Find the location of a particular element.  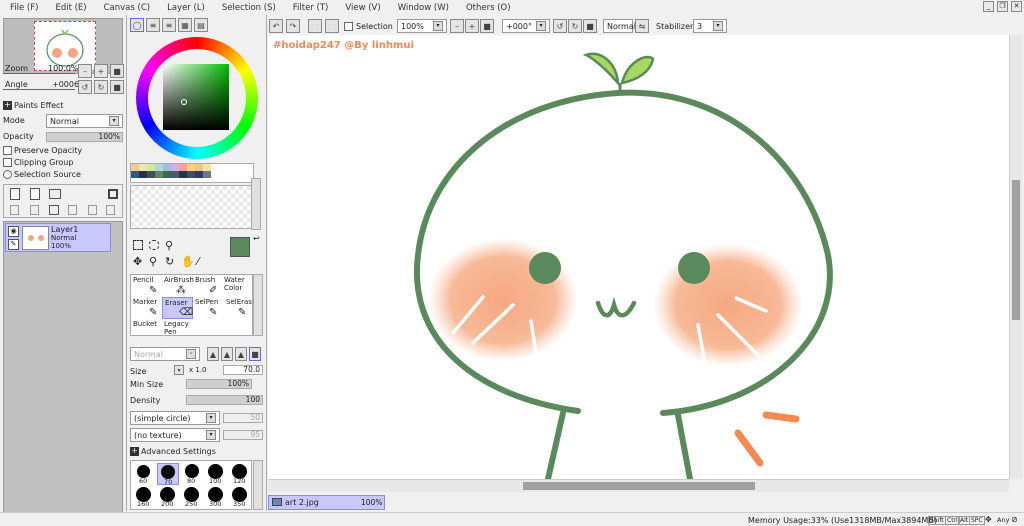

edge-medium-icon: ▲ is located at coordinates (227, 354).